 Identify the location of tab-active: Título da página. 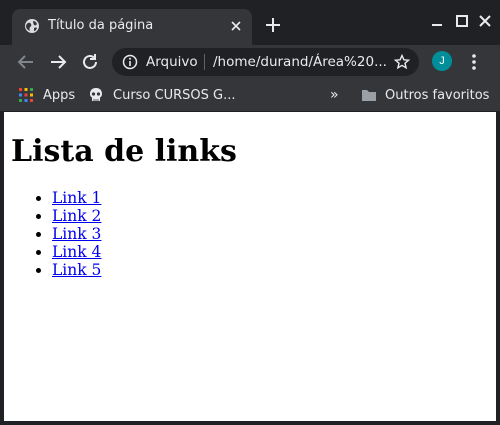
(132, 27).